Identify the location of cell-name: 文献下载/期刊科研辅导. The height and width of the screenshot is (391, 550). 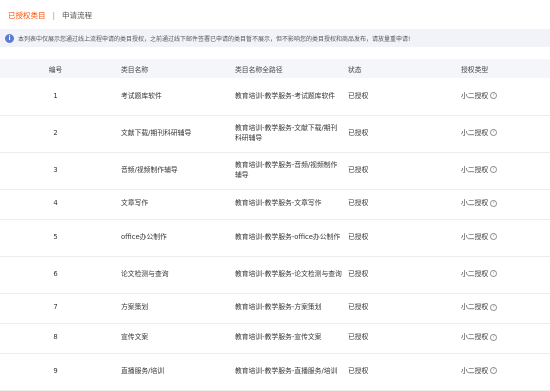
(174, 134).